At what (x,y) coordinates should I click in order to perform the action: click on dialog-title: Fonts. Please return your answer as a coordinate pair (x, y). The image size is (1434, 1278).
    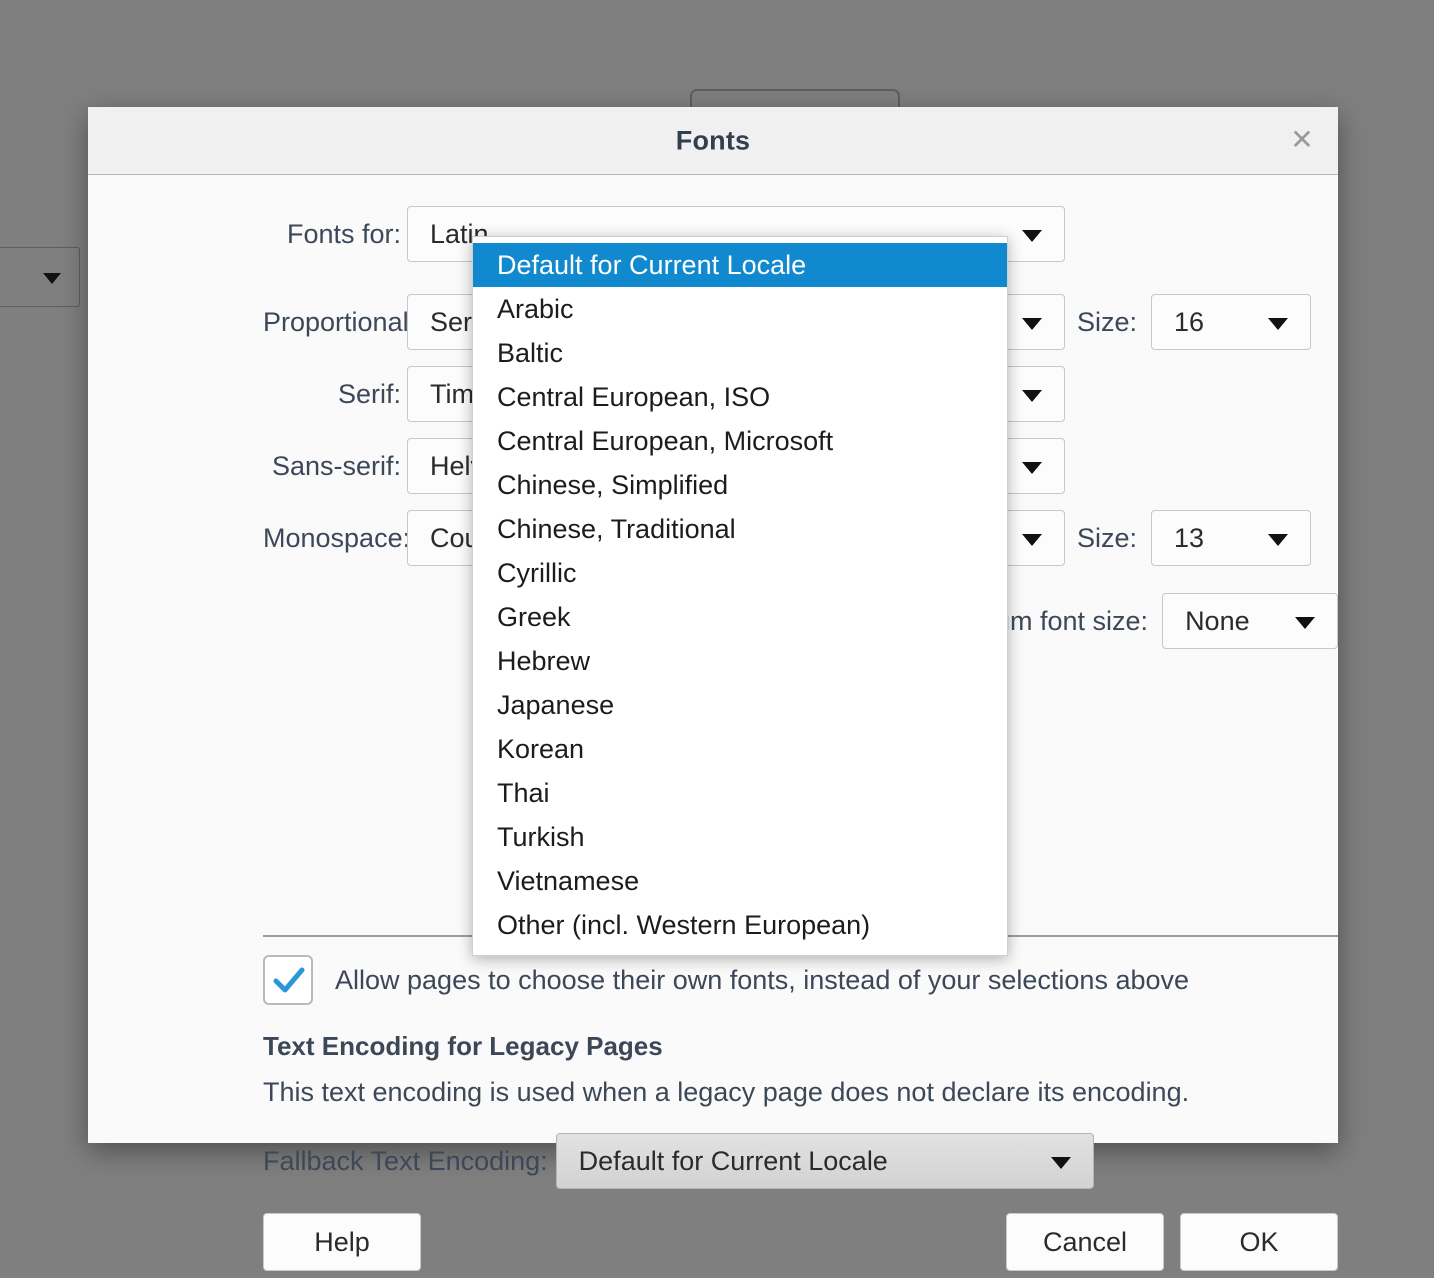
    Looking at the image, I should click on (713, 140).